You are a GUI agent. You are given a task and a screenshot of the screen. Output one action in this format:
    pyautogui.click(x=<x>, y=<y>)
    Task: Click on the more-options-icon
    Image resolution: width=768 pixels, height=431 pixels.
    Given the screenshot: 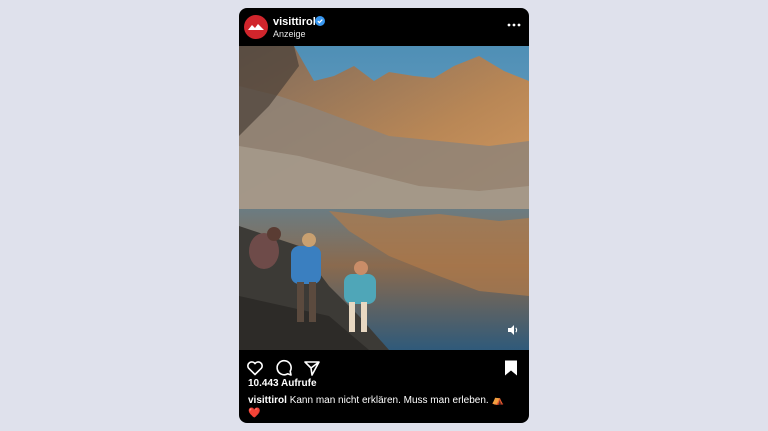 What is the action you would take?
    pyautogui.click(x=514, y=25)
    